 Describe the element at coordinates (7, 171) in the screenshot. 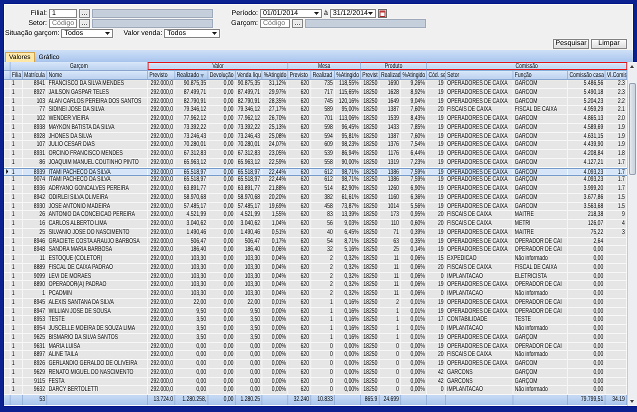

I see `row-pointer-icon` at that location.